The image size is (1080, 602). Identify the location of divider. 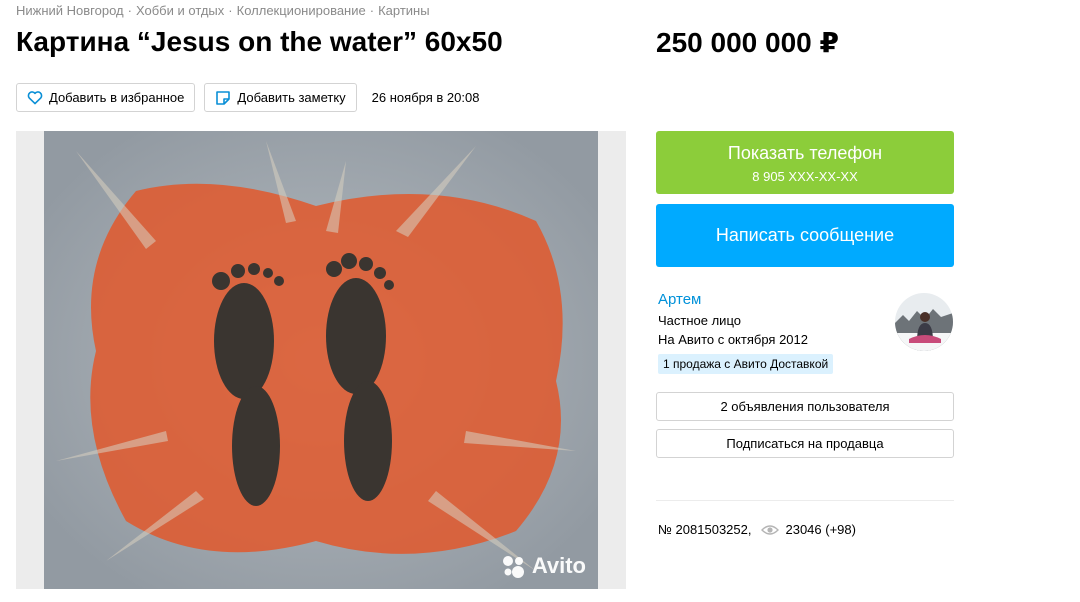
(805, 500).